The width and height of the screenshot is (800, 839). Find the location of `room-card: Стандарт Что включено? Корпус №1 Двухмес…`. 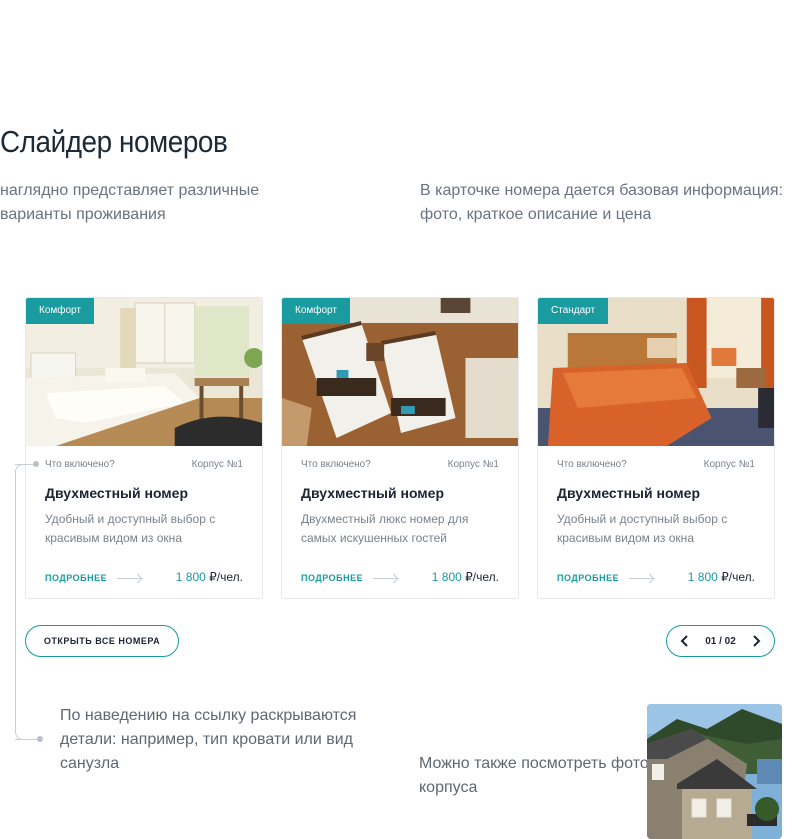

room-card: Стандарт Что включено? Корпус №1 Двухмес… is located at coordinates (656, 448).